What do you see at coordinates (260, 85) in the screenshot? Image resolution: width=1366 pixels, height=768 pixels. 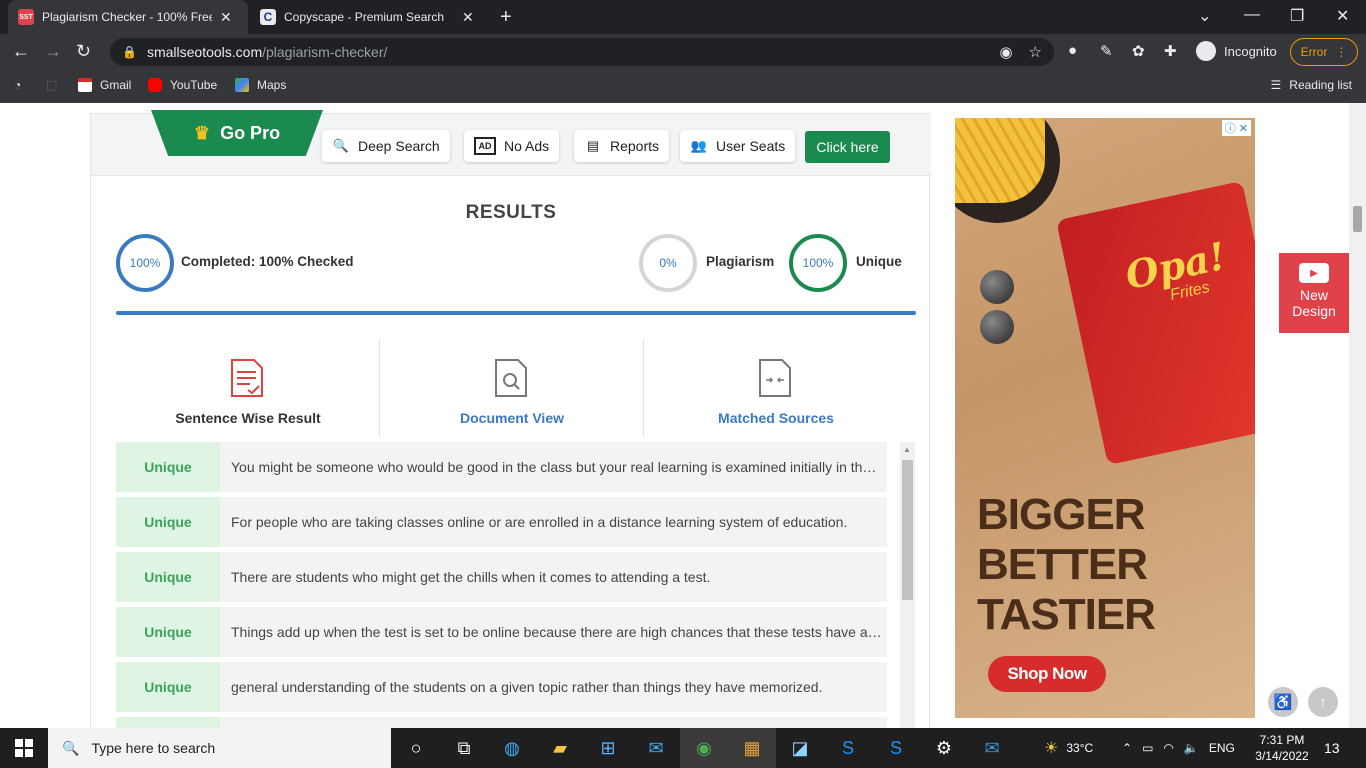 I see `bookmark-maps: Maps` at bounding box center [260, 85].